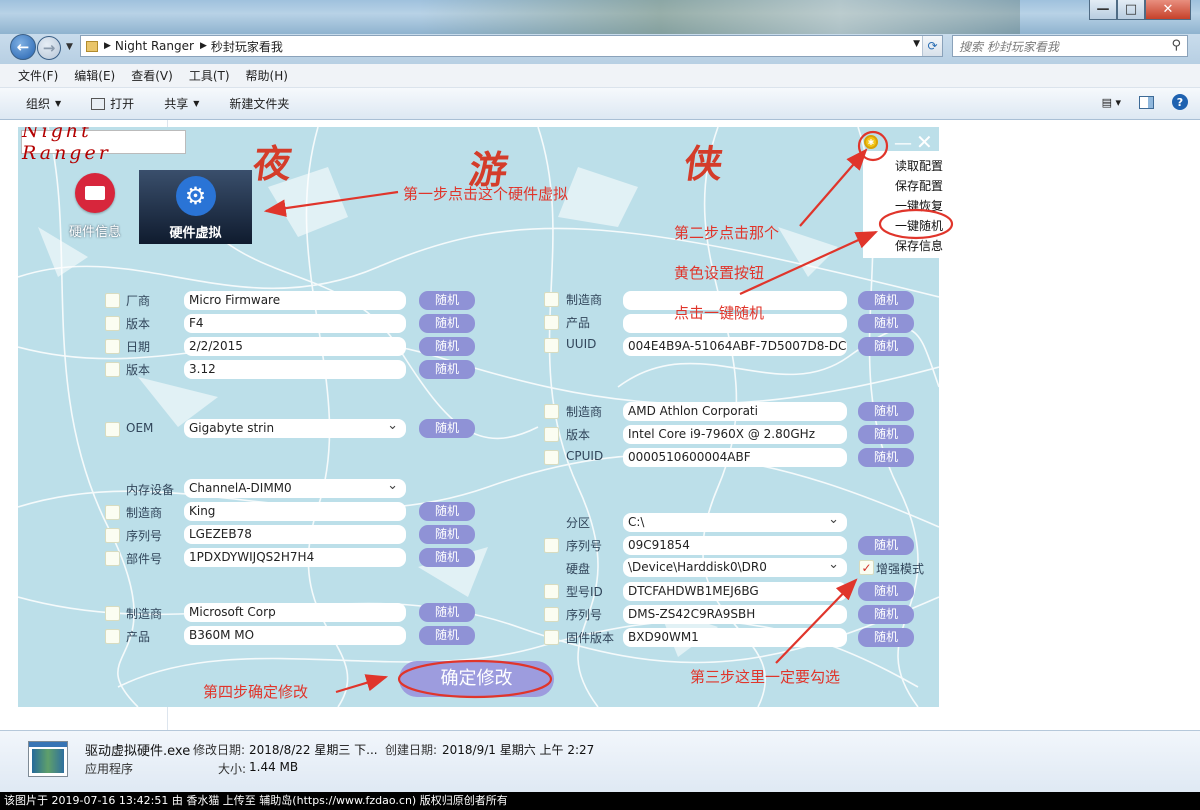 The width and height of the screenshot is (1200, 810). Describe the element at coordinates (112, 346) in the screenshot. I see `bios-date-checkbox` at that location.